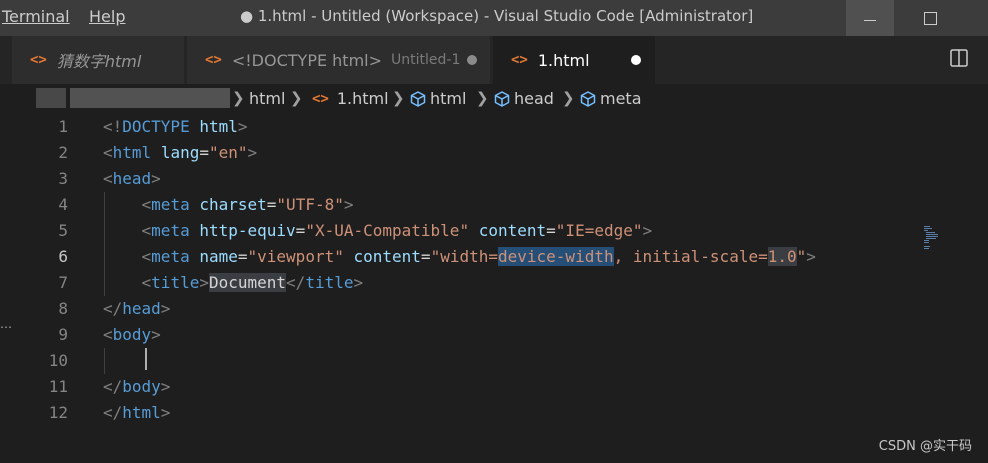 The height and width of the screenshot is (463, 988). I want to click on breadcrumb-symbol-html: html, so click(437, 98).